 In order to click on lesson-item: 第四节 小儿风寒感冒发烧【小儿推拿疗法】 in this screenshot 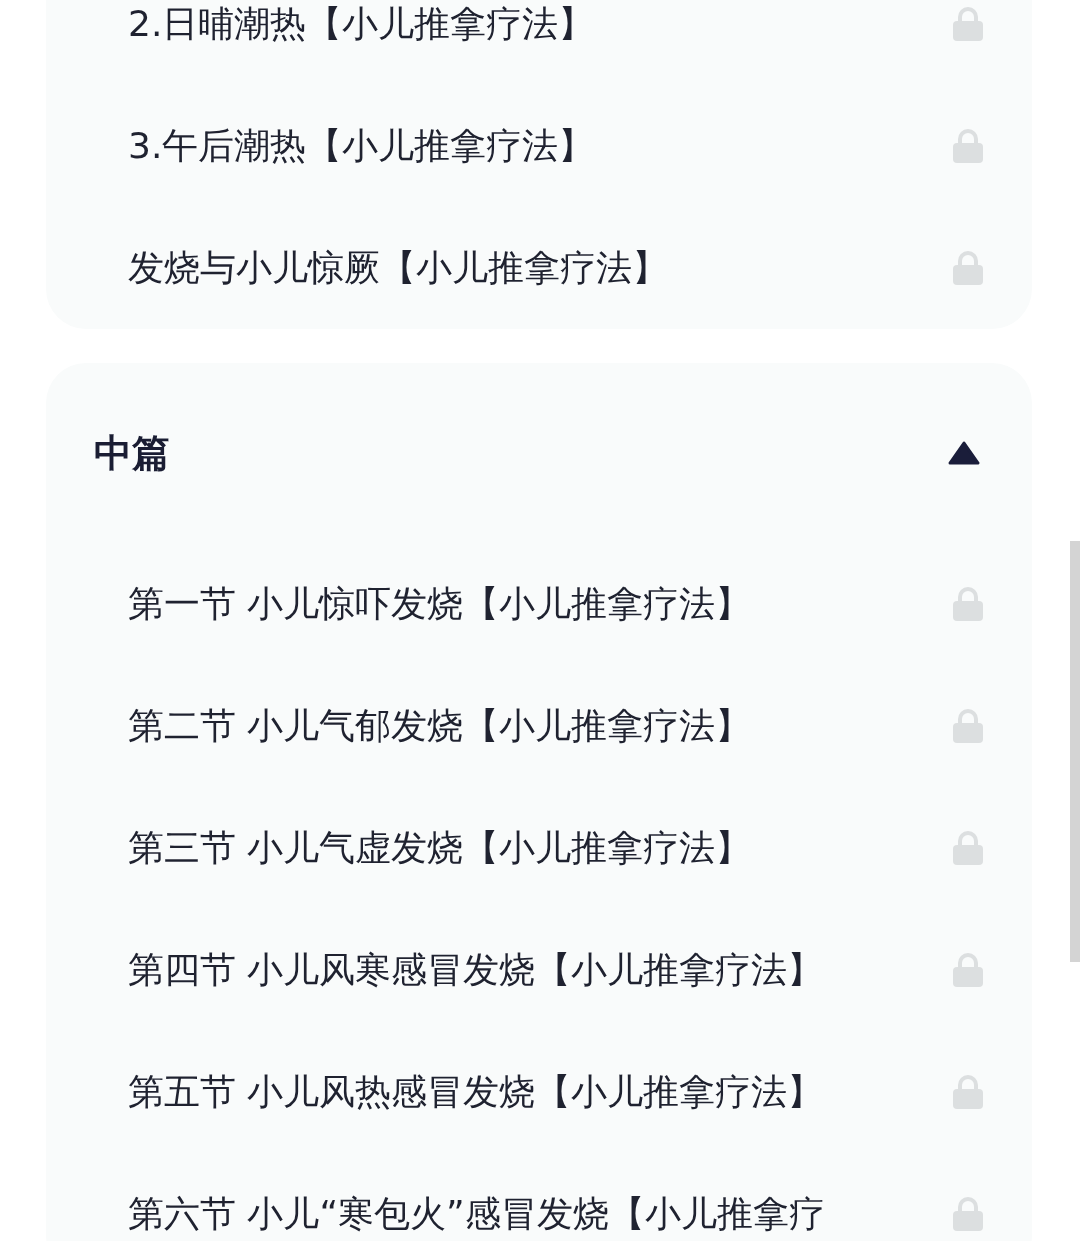, I will do `click(539, 970)`.